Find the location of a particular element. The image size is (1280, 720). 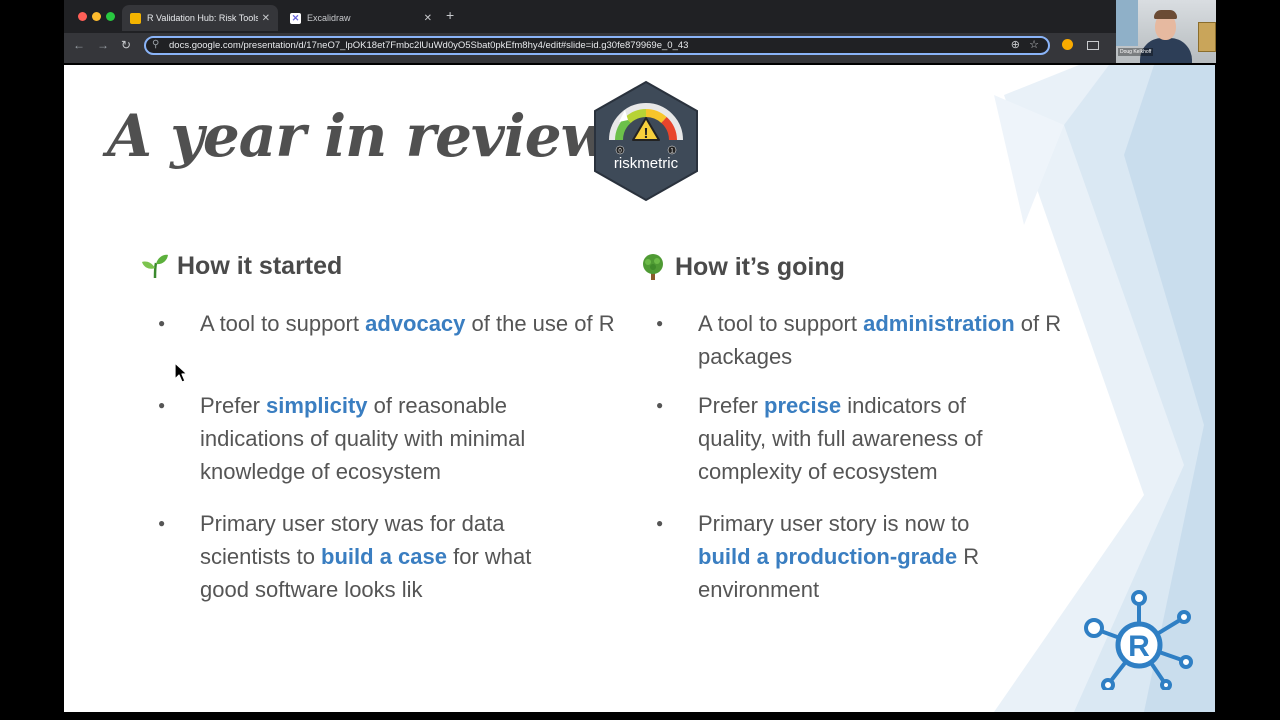

tab-r-validation-hub: R Validation Hub: Risk Tools D ✕ is located at coordinates (200, 18).